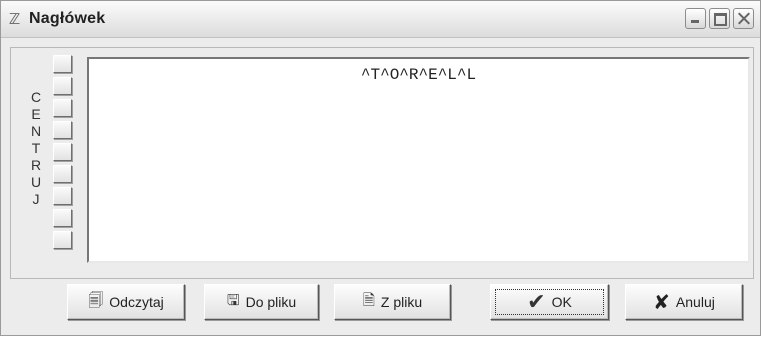 This screenshot has width=762, height=337. What do you see at coordinates (233, 299) in the screenshot?
I see `save-to-file-icon: 🖫` at bounding box center [233, 299].